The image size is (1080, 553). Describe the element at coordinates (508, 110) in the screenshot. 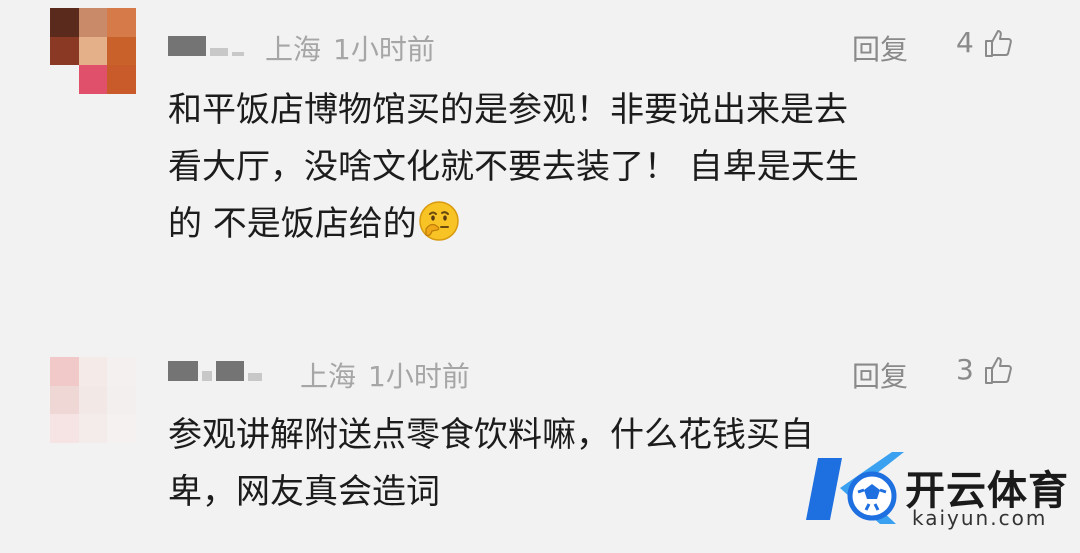

I see `comment-line: 和平饭店博物馆买的是参观！非要说出来是去` at that location.